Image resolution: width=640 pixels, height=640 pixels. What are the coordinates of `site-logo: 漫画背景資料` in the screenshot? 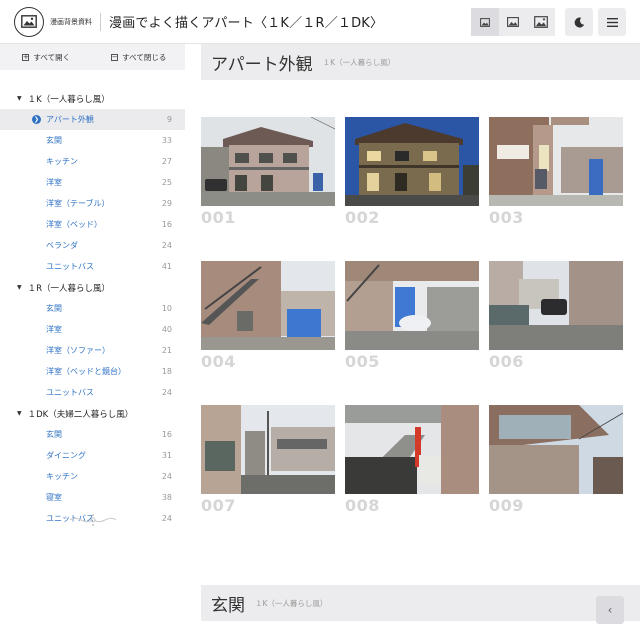 It's located at (53, 21).